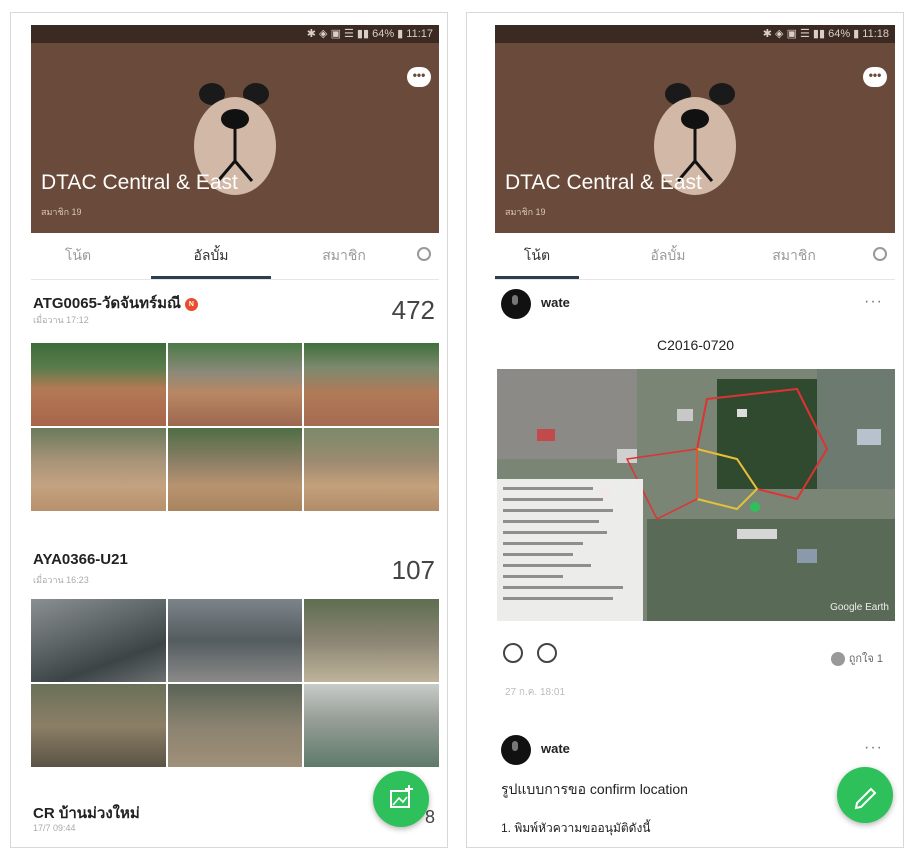  I want to click on album-time: 17/7 09:44, so click(54, 828).